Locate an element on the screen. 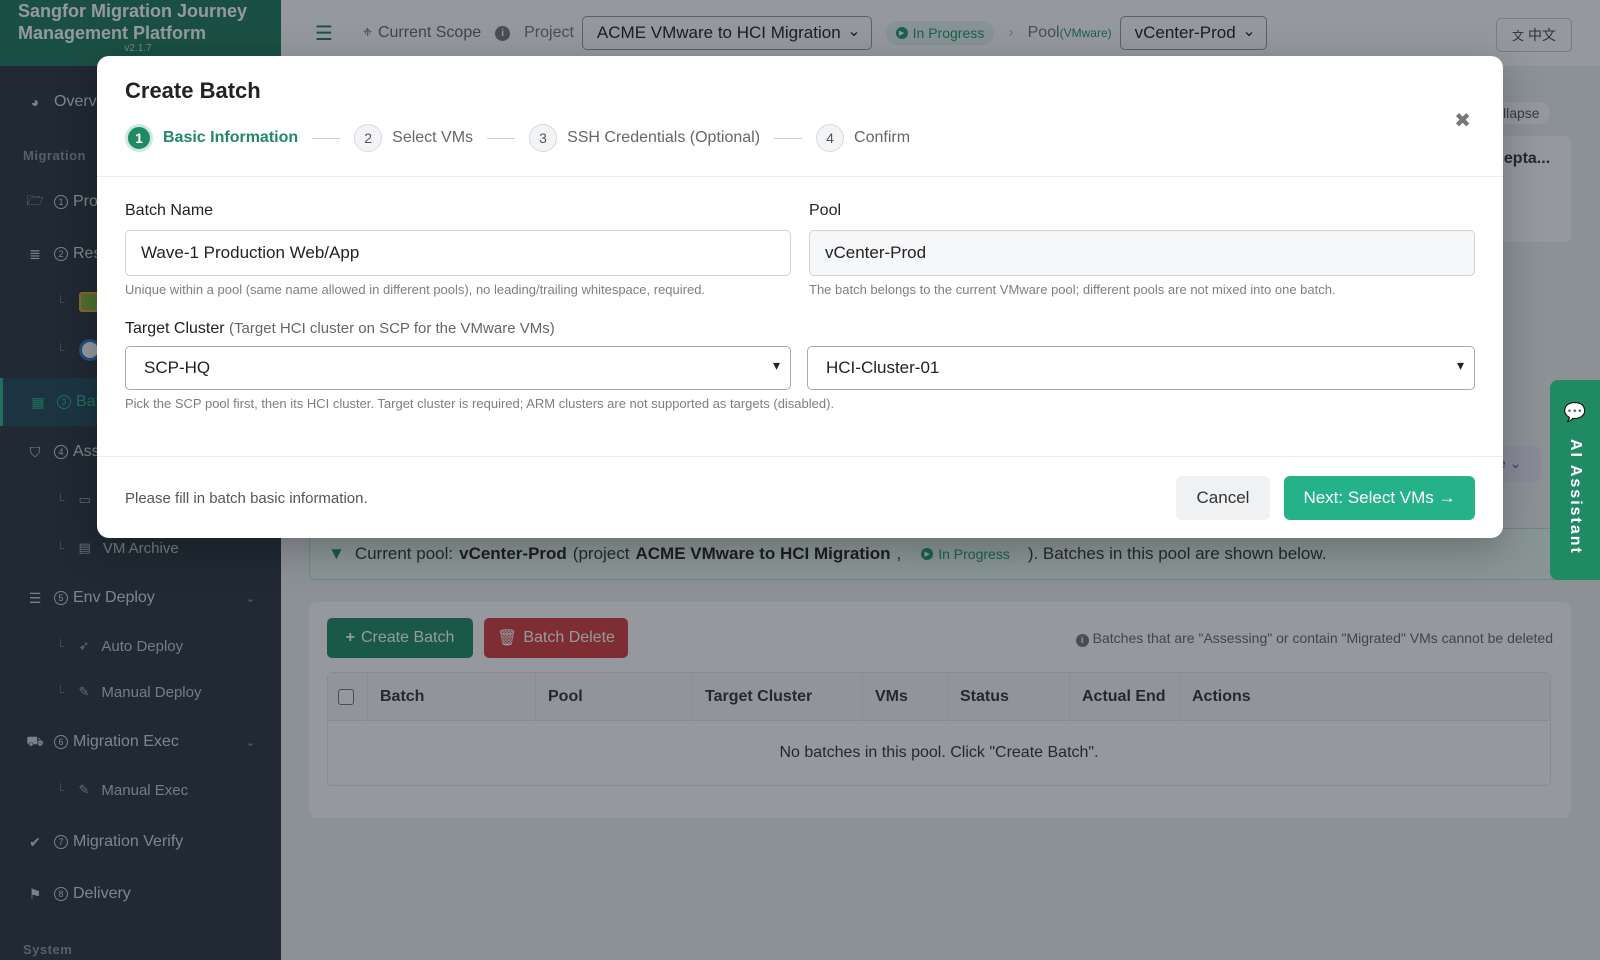 This screenshot has height=960, width=1600. ai-assistant-tab: 💬 AI Assistant is located at coordinates (1575, 480).